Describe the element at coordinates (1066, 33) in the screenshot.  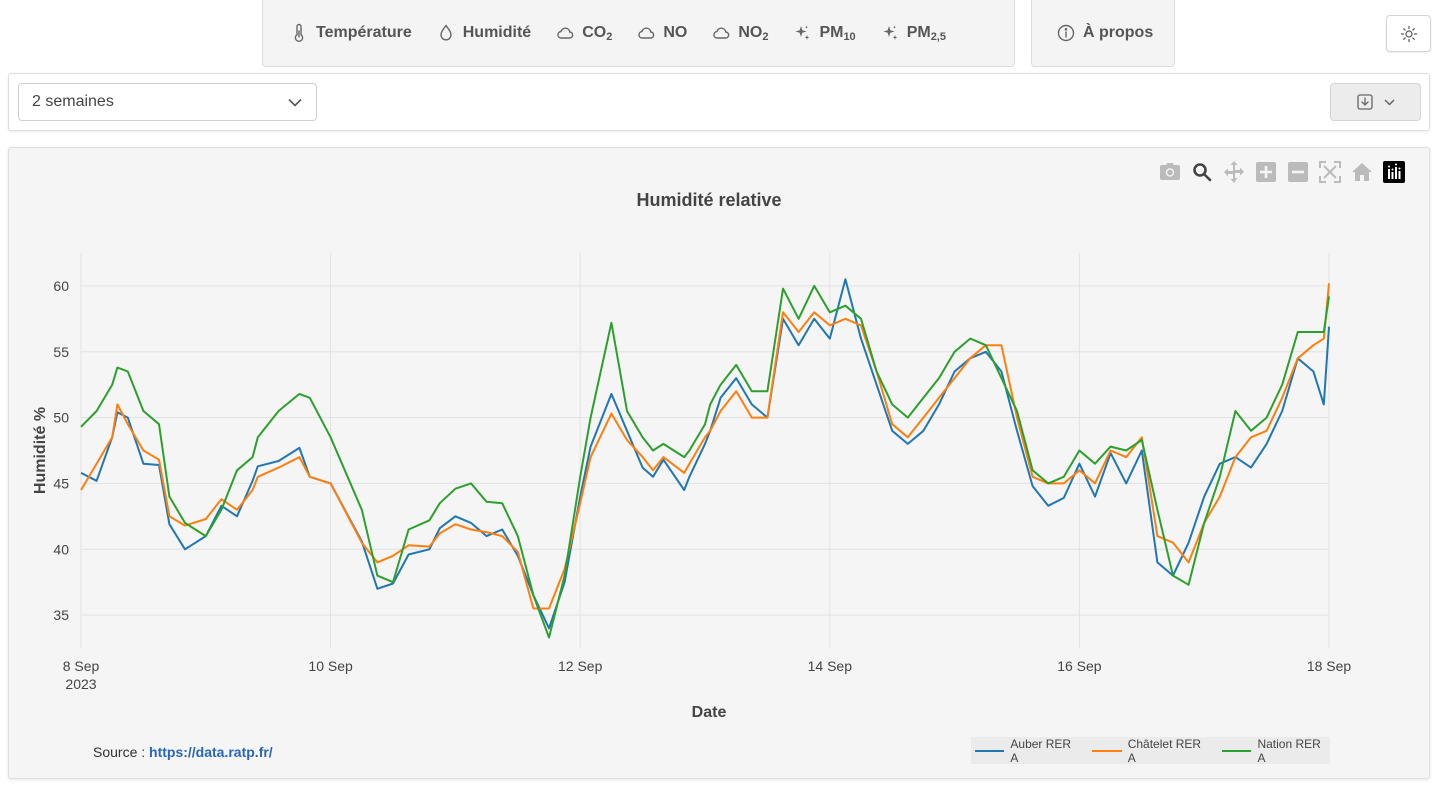
I see `info-icon` at that location.